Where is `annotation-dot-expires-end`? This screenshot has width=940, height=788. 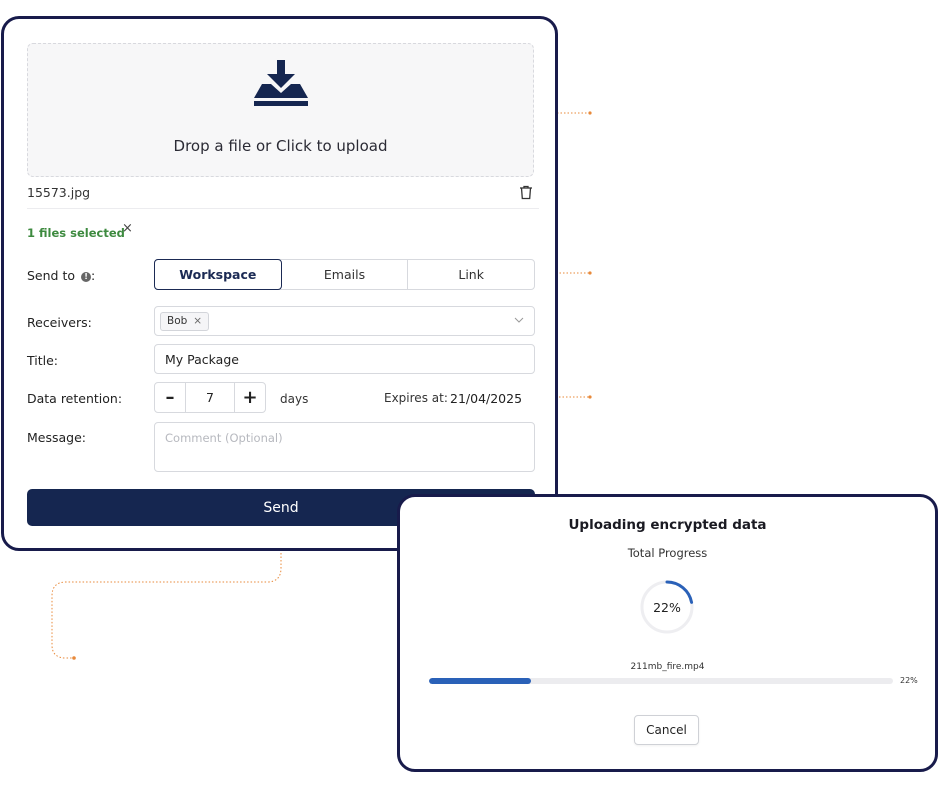
annotation-dot-expires-end is located at coordinates (590, 397).